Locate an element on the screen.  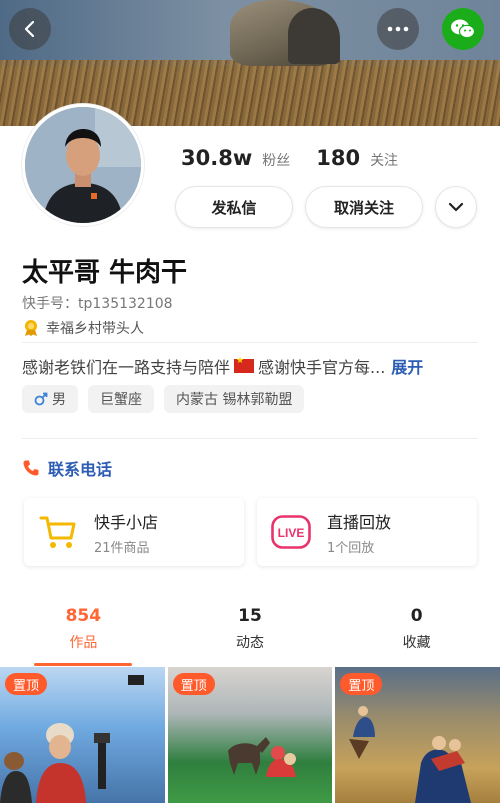
bio: 感谢老铁们在一路支持与陪伴 感谢快手官方每... 展开 is located at coordinates (222, 366).